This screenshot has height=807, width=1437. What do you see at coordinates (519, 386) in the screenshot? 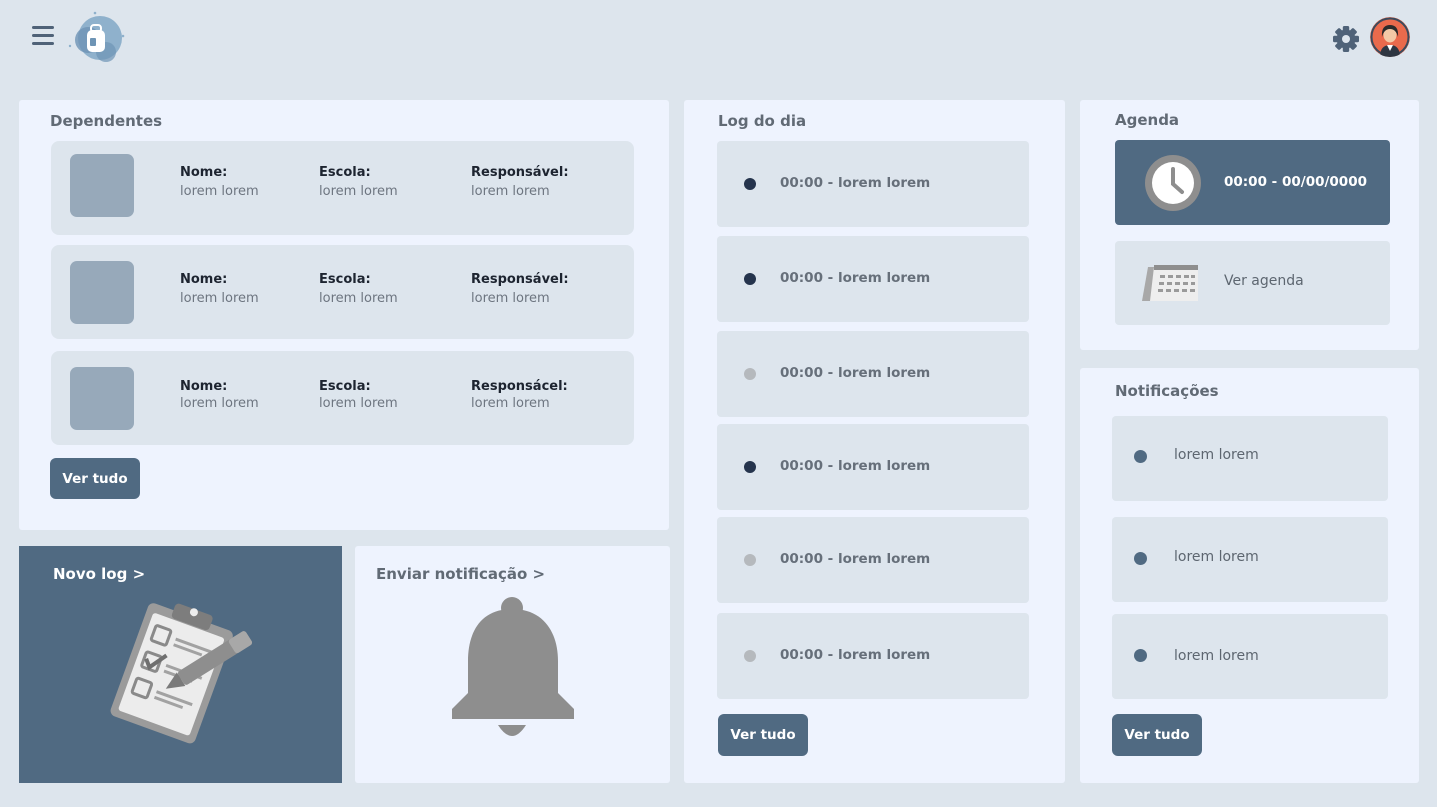
I see `guardian-label: Responsácel:` at bounding box center [519, 386].